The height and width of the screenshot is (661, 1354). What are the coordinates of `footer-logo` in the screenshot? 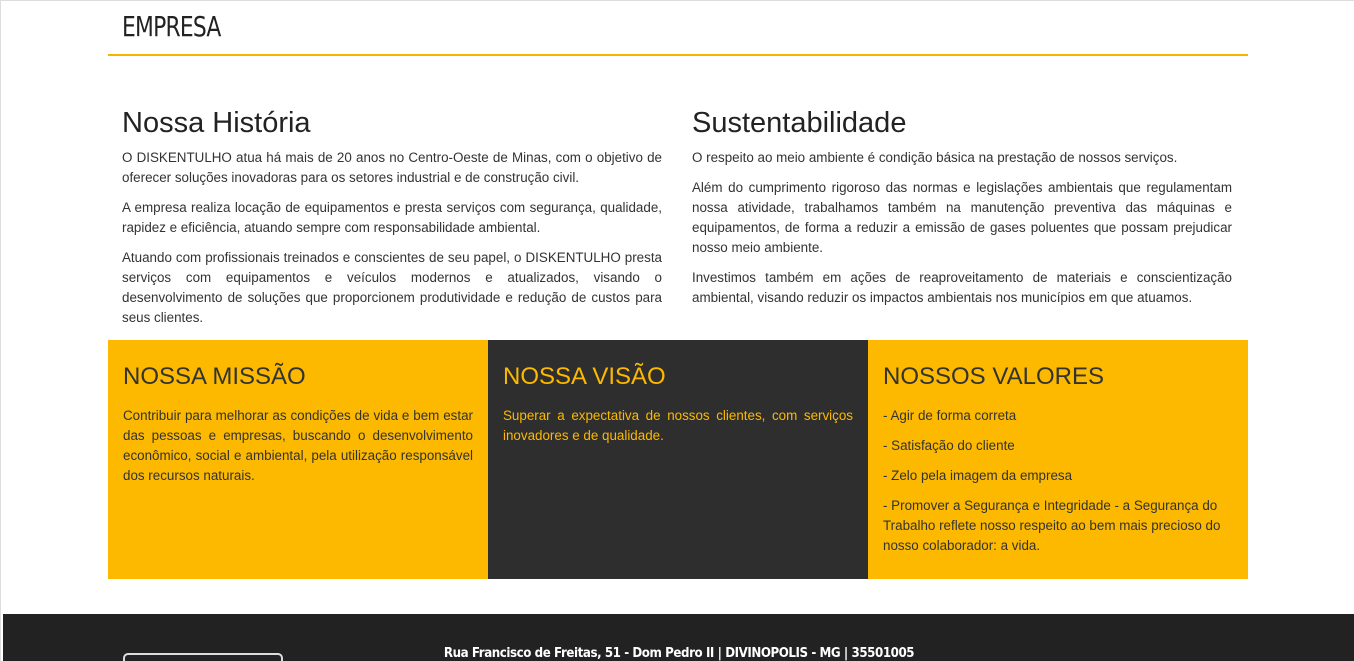 It's located at (203, 657).